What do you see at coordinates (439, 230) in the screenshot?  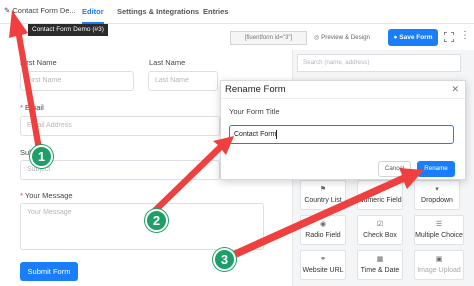 I see `field-multiple-choice: ☰ Multiple Choice` at bounding box center [439, 230].